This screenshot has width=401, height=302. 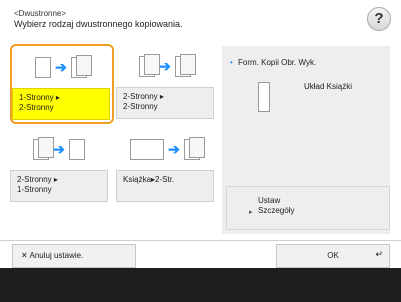 I want to click on divider, so click(x=200, y=240).